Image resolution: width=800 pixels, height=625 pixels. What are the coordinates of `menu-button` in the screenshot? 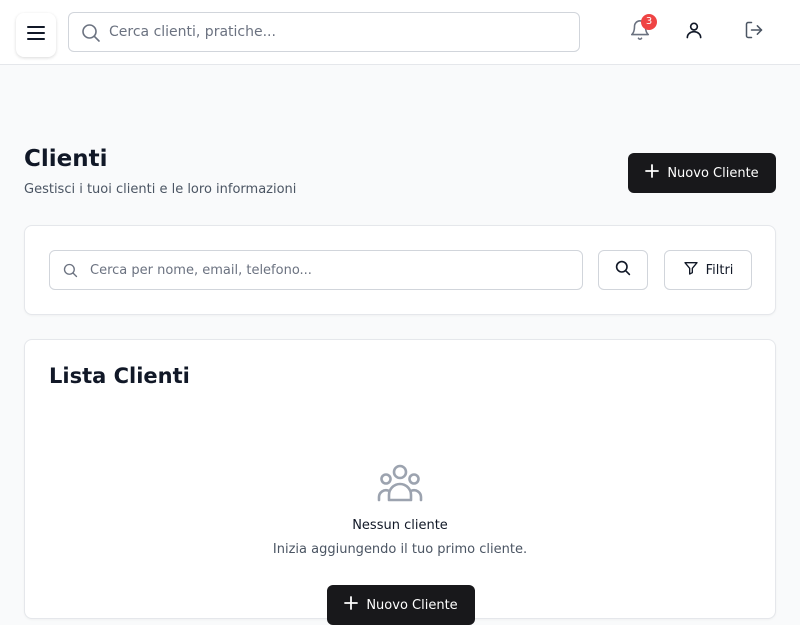 It's located at (36, 35).